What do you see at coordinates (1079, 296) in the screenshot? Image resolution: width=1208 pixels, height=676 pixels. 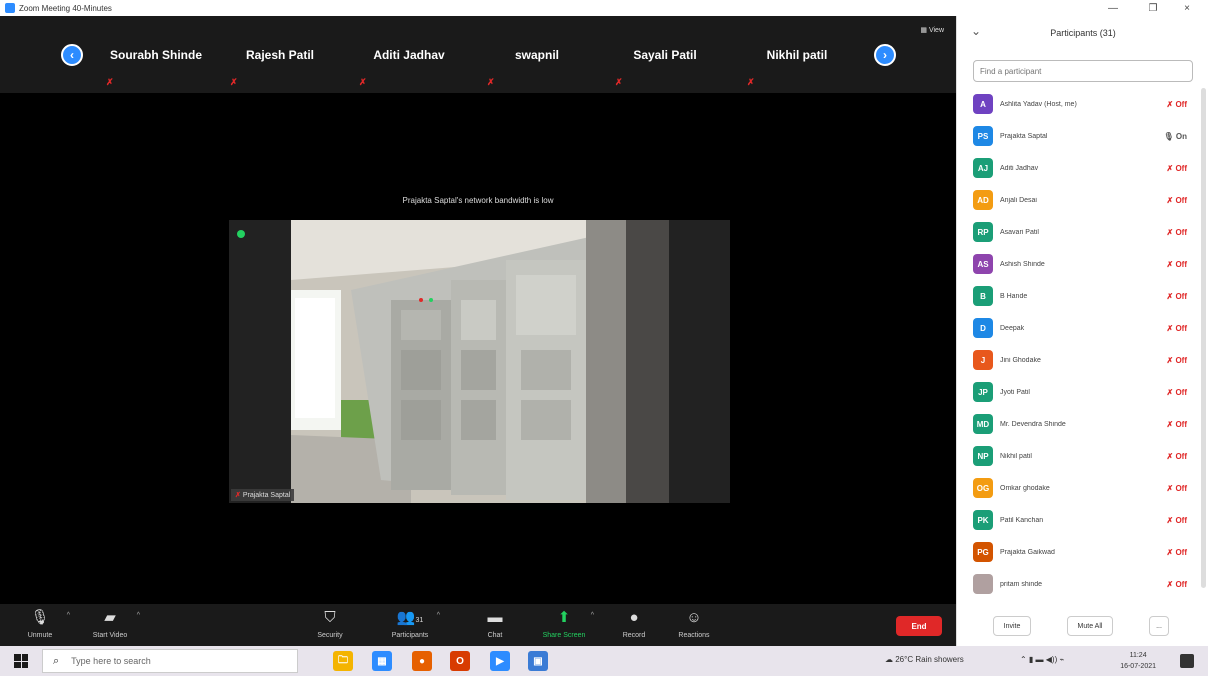 I see `participant-row: B B Hande ✗ Off` at bounding box center [1079, 296].